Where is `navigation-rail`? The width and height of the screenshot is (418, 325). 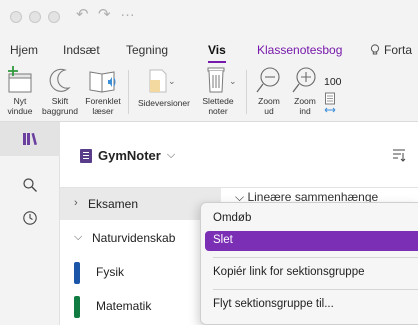
navigation-rail is located at coordinates (30, 223).